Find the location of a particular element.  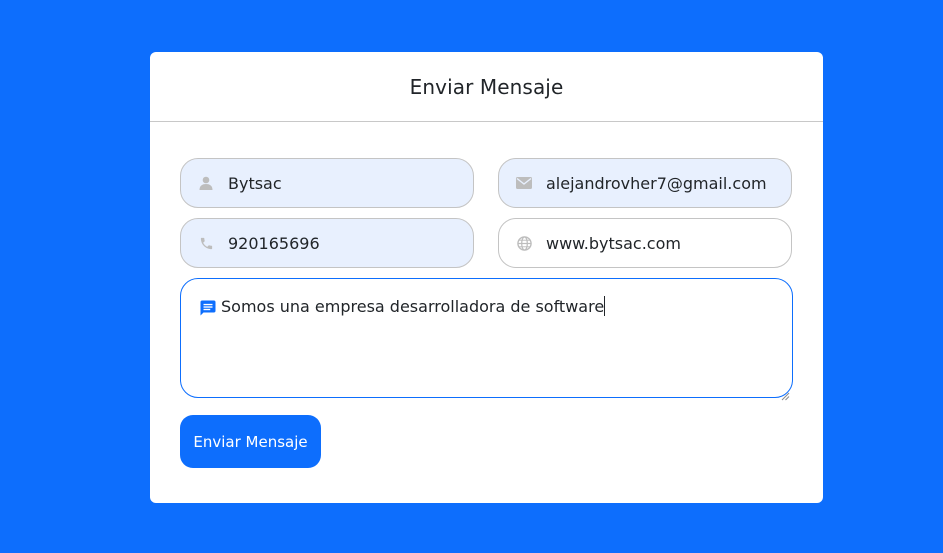

form-title: Enviar Mensaje is located at coordinates (486, 86).